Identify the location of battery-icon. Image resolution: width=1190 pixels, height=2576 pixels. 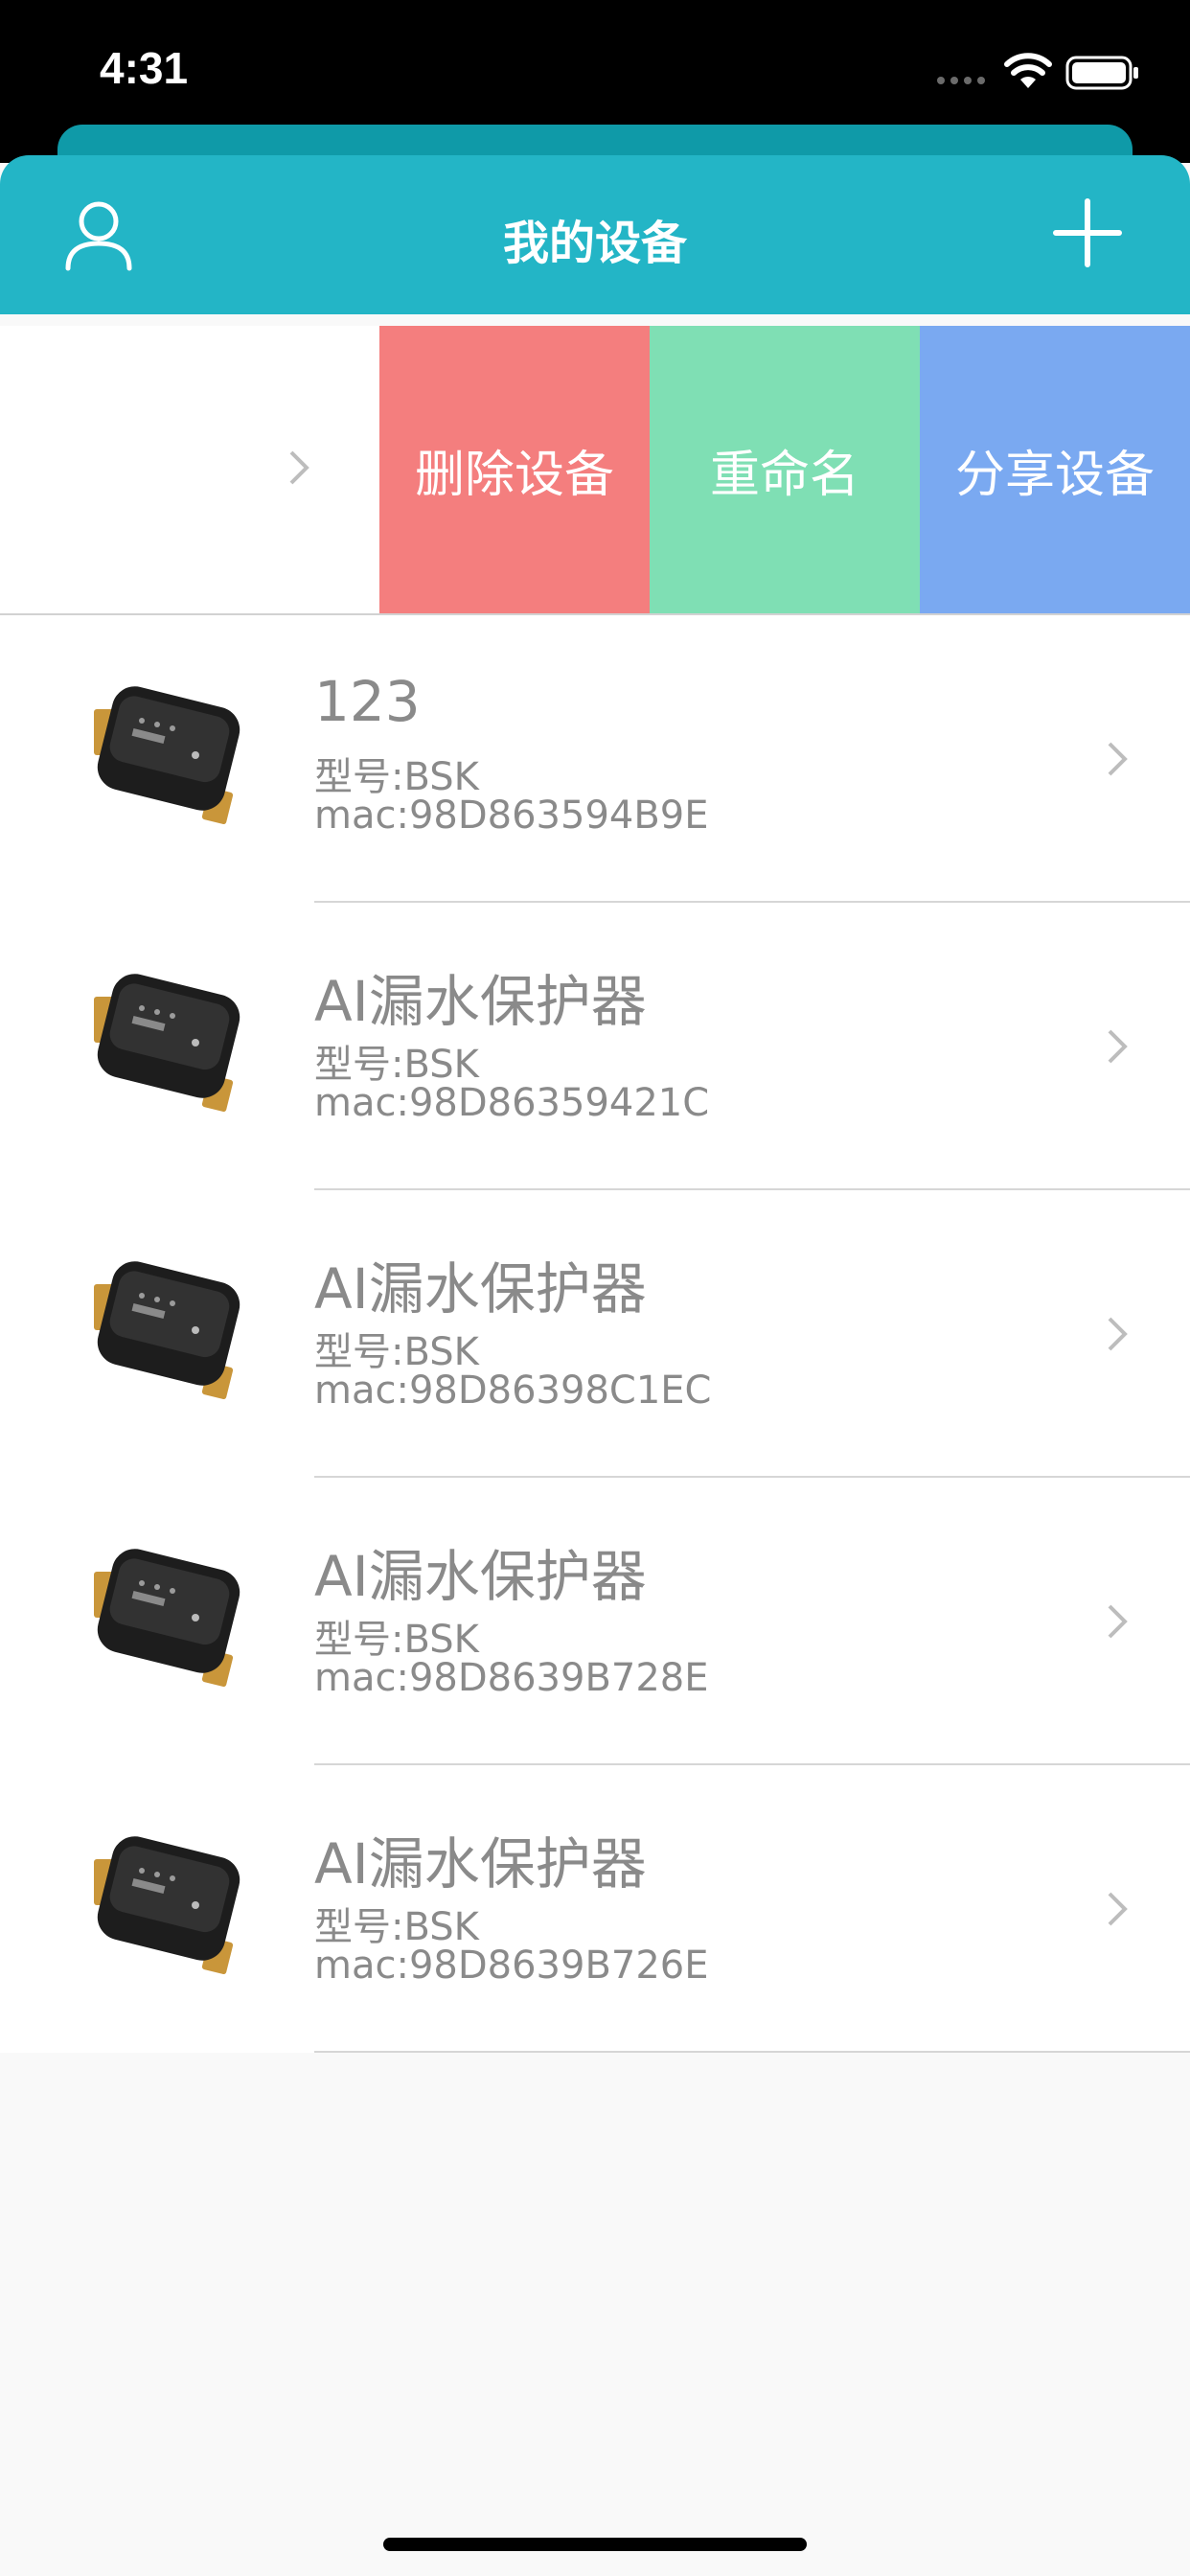
(1101, 73).